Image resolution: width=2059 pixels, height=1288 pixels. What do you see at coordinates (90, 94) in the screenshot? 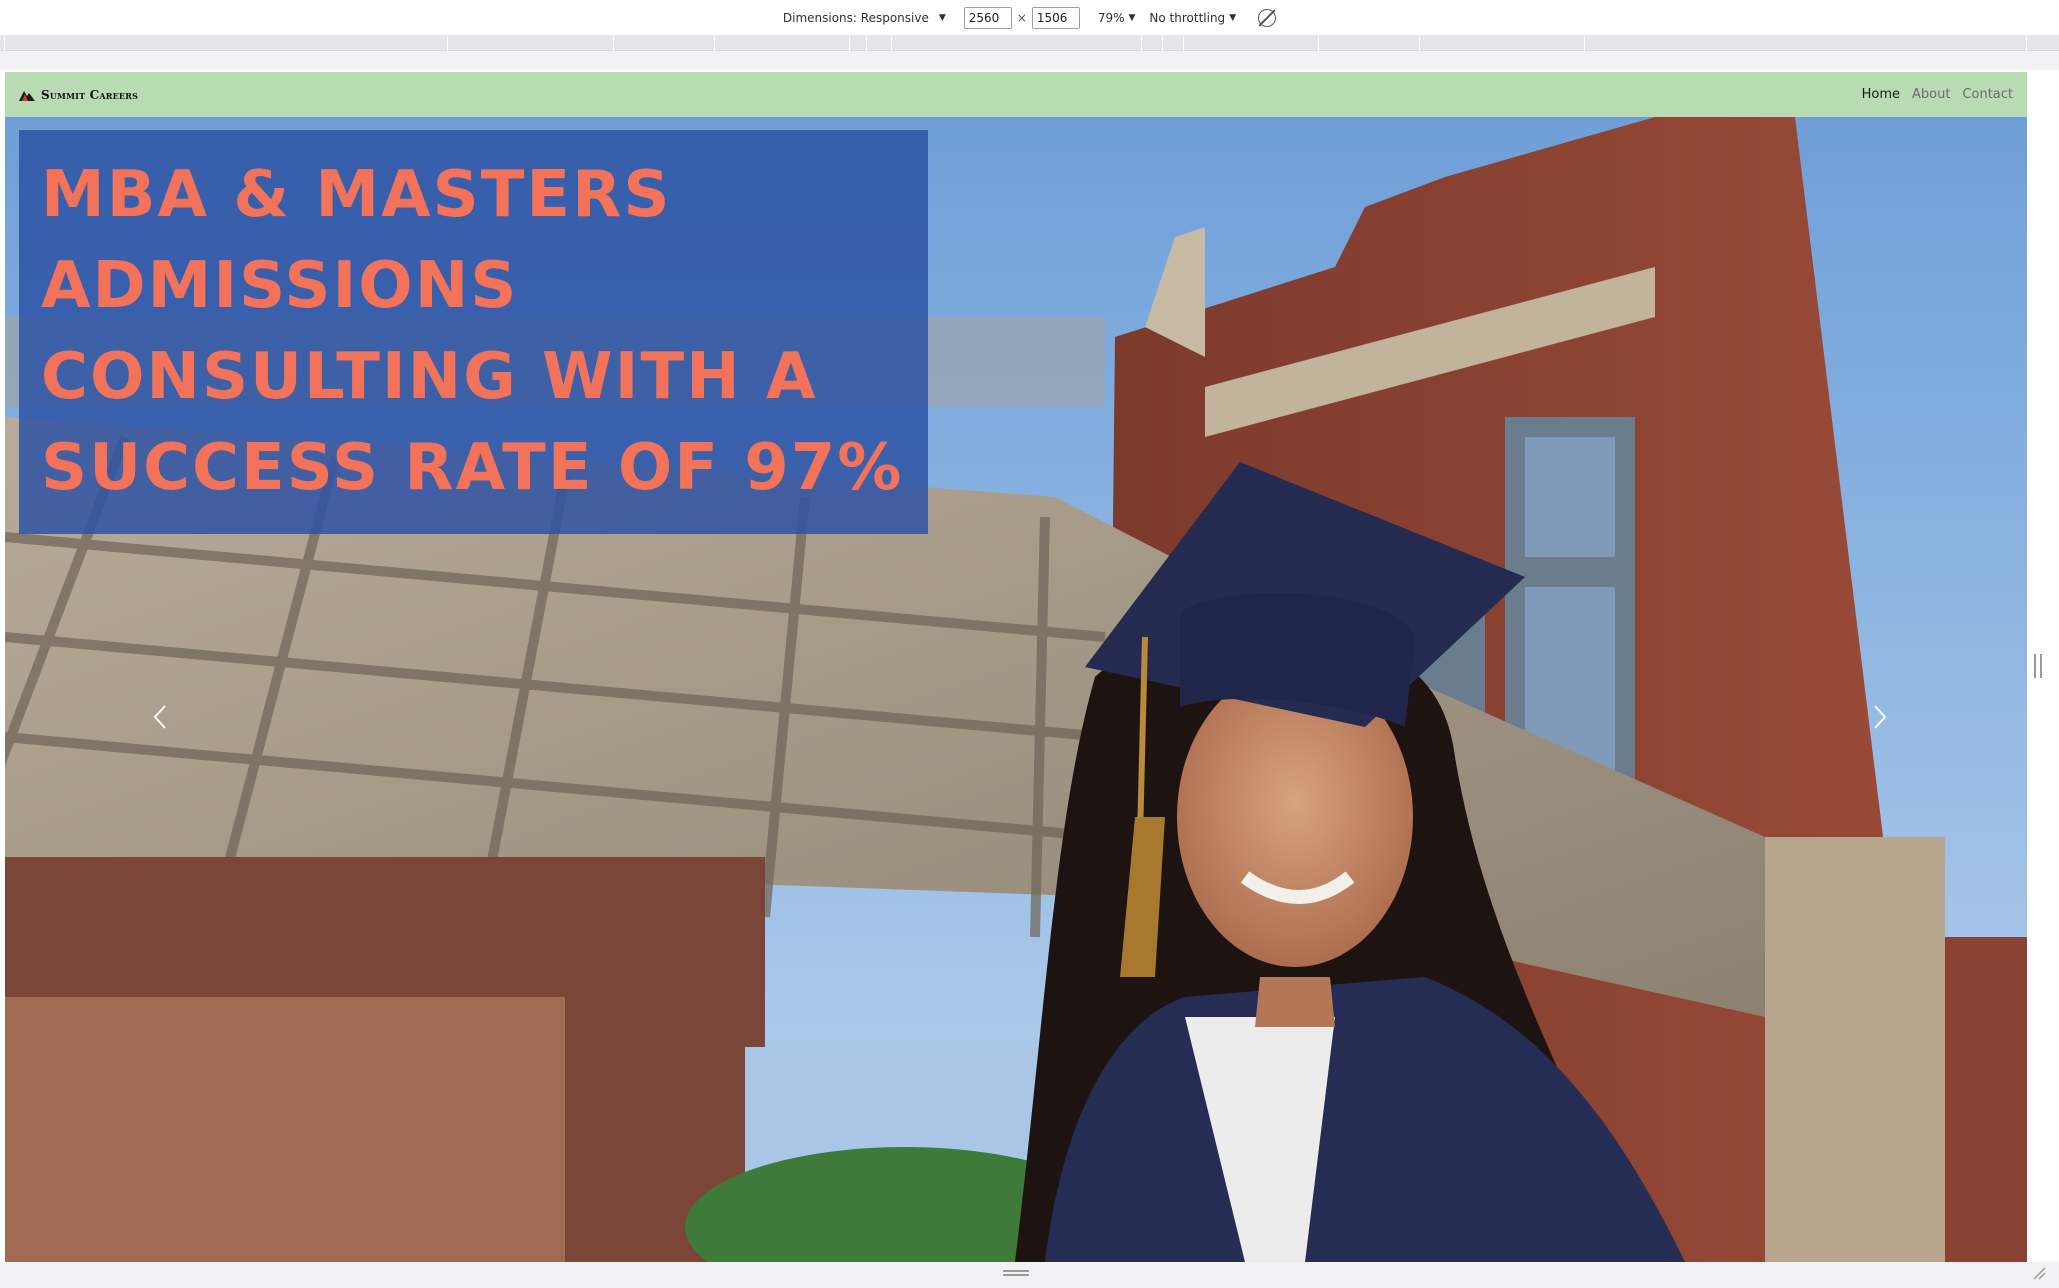
I see `brand-name: Summit Careers` at bounding box center [90, 94].